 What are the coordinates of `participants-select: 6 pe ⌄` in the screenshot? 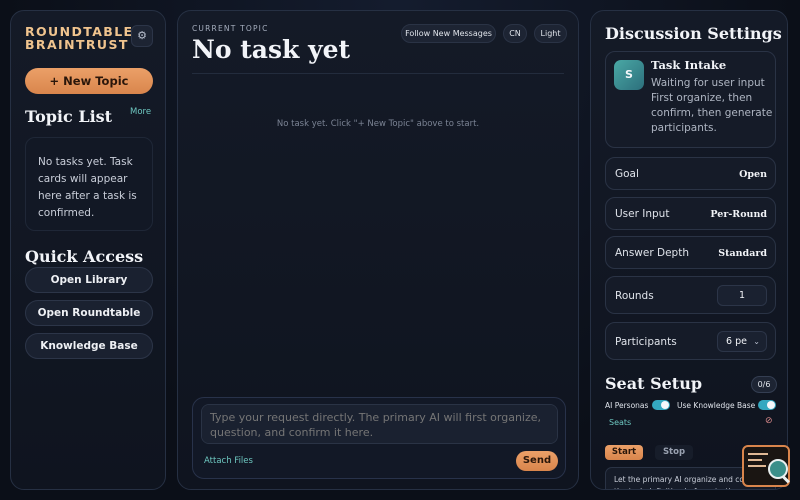 It's located at (742, 341).